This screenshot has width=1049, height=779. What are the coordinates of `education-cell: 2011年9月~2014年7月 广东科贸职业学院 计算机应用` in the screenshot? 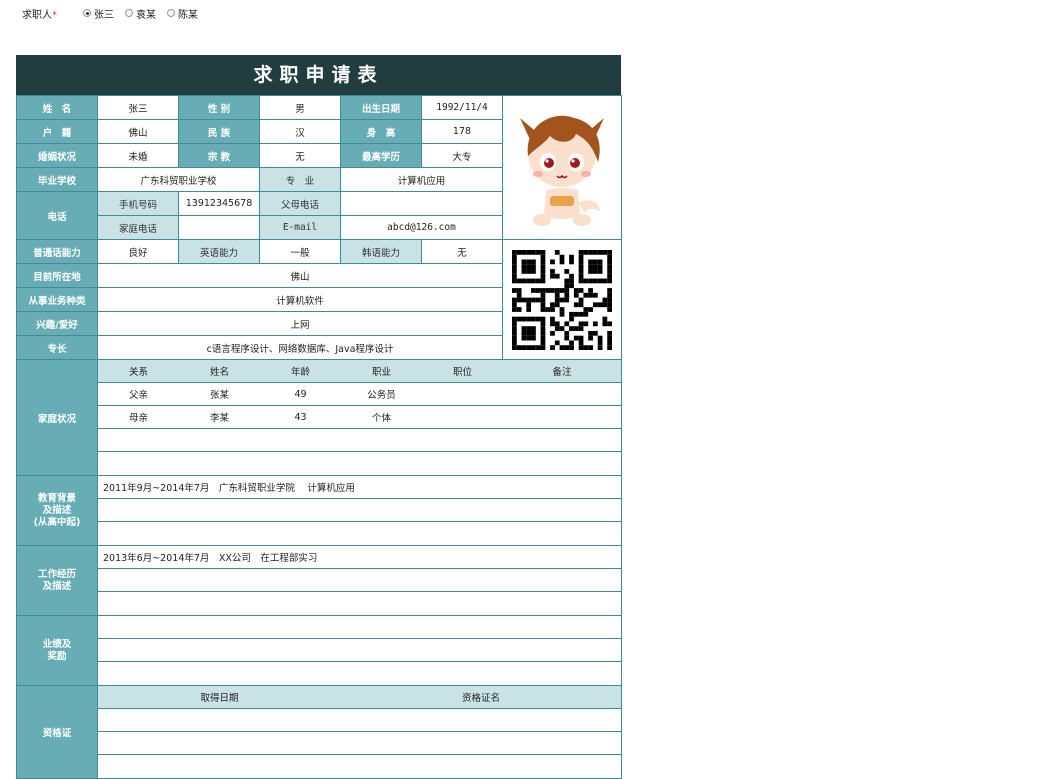 It's located at (359, 510).